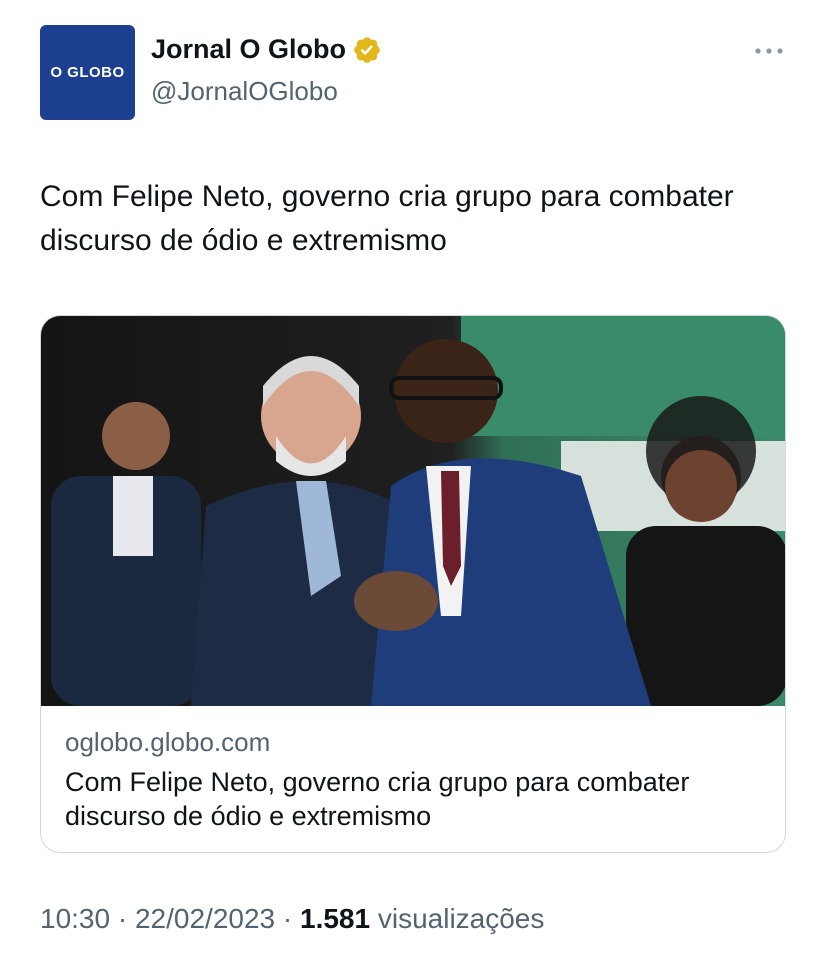 Image resolution: width=828 pixels, height=961 pixels. I want to click on account-handle: @JornalOGlobo, so click(244, 91).